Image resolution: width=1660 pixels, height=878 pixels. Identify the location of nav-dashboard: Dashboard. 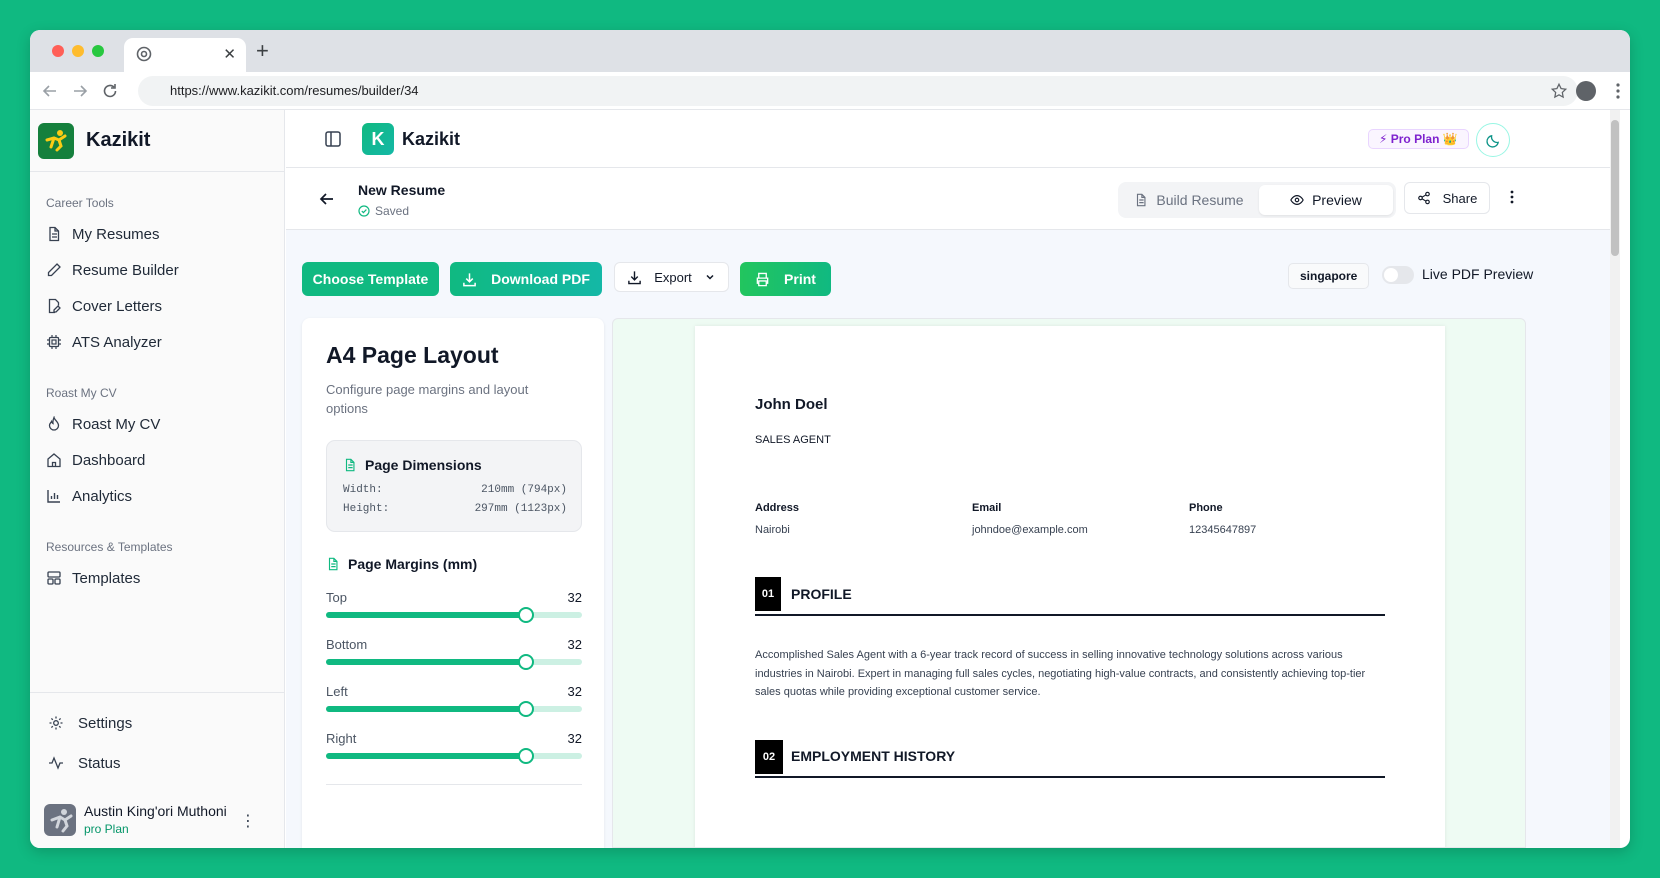
(157, 460).